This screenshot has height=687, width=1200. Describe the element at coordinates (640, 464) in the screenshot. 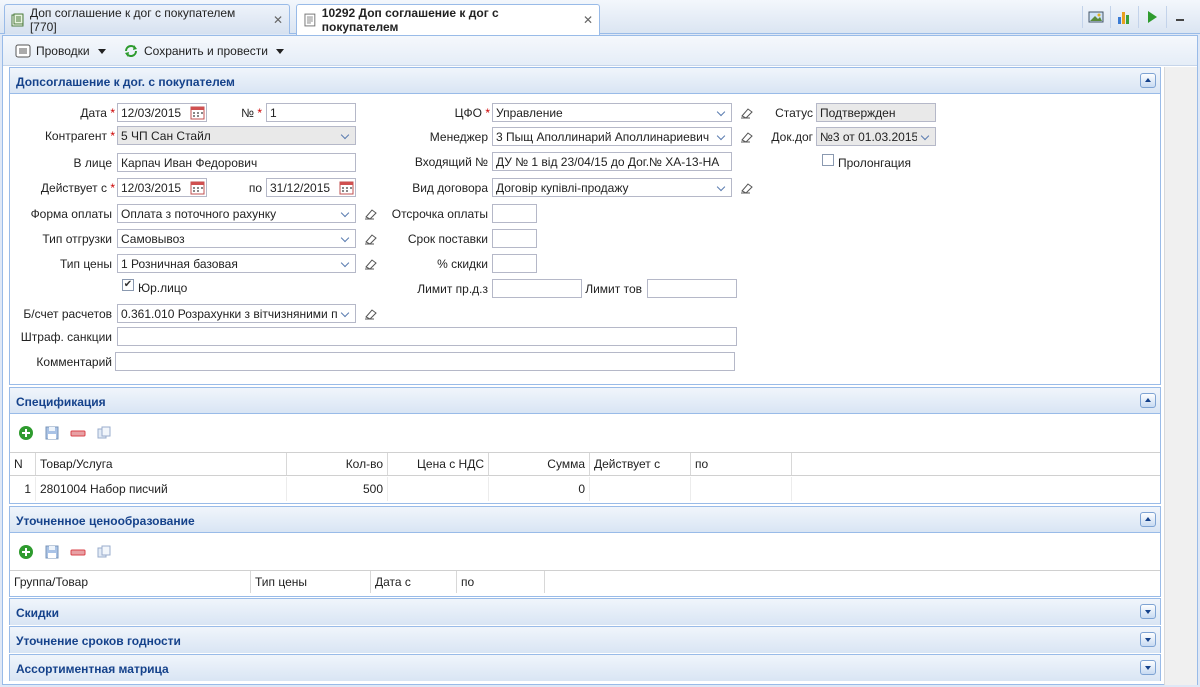

I see `column-header: Действует с` at that location.